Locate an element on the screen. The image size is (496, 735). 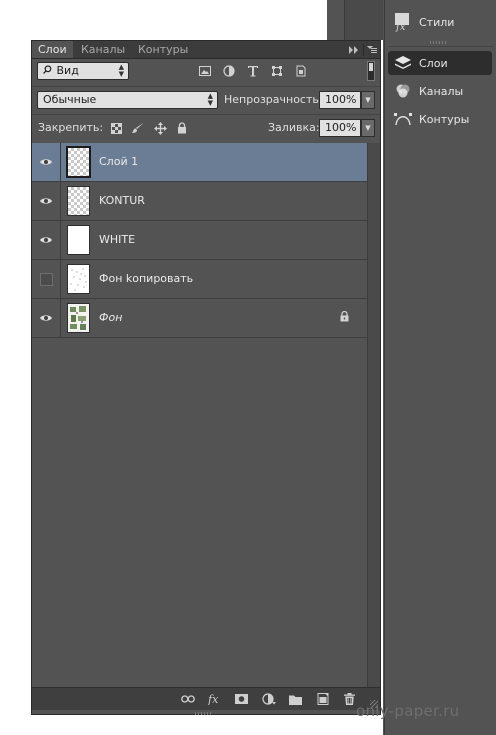
dock-item-styles: fx Стили is located at coordinates (440, 22).